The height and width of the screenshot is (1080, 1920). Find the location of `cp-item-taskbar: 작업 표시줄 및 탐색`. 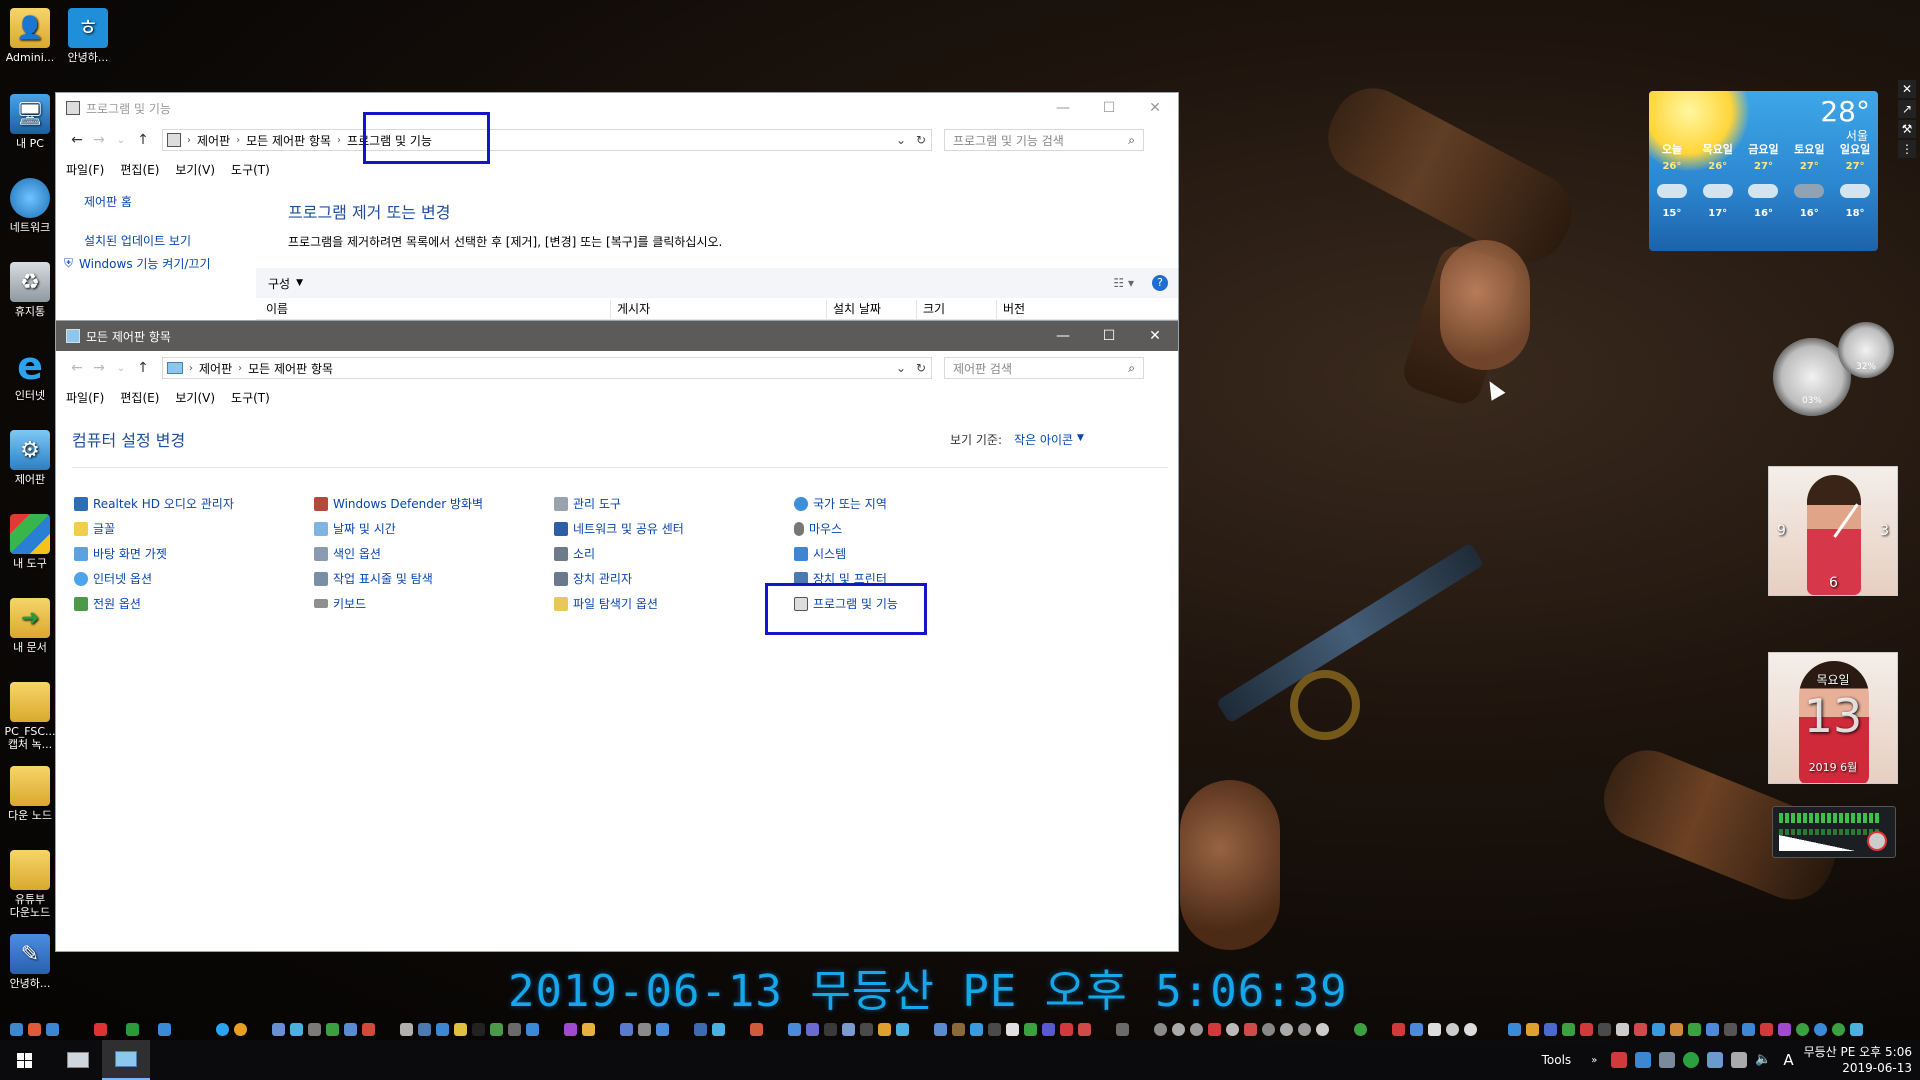

cp-item-taskbar: 작업 표시줄 및 탐색 is located at coordinates (373, 578).